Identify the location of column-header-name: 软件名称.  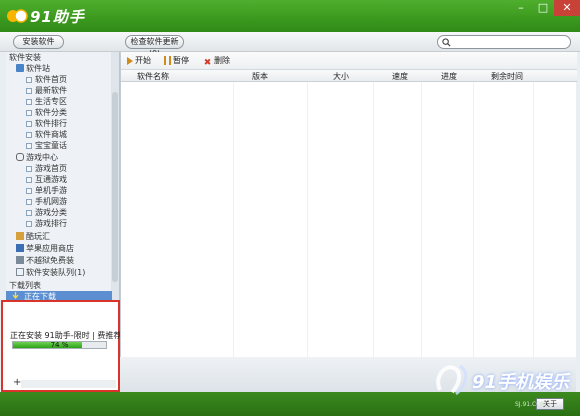
(153, 76).